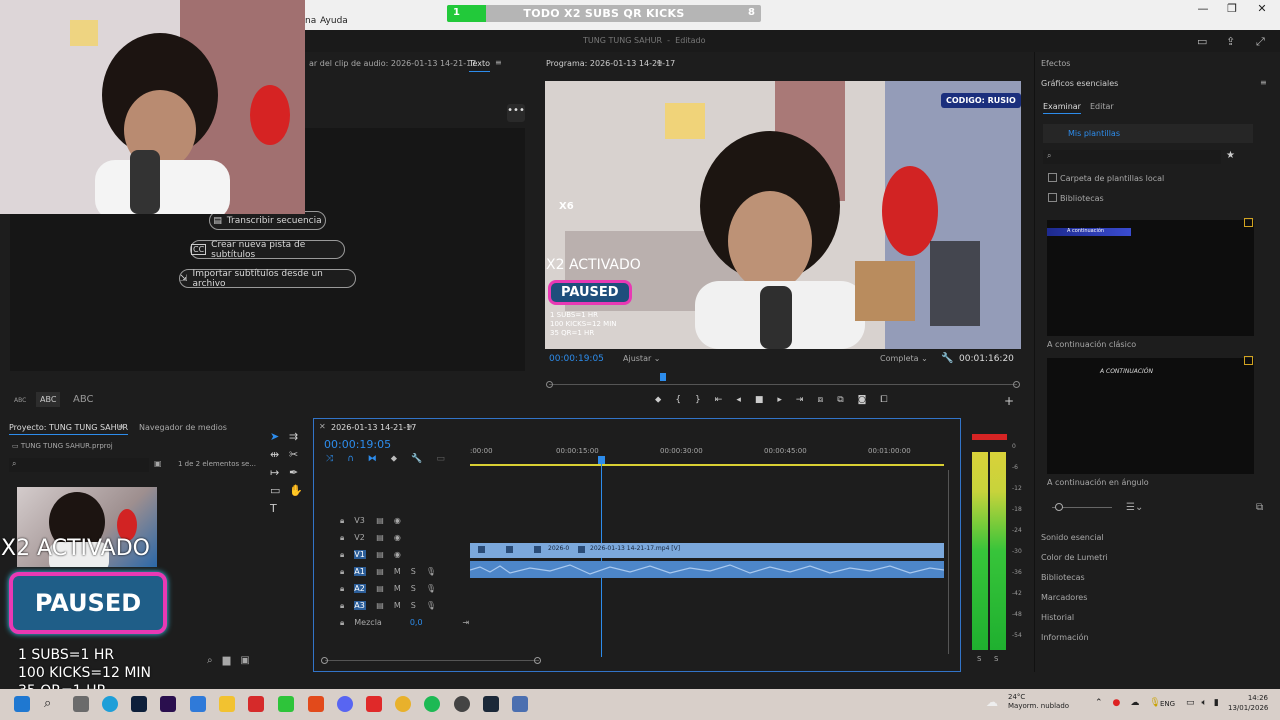 This screenshot has width=1280, height=720. I want to click on tray-cloud-icon: ☁, so click(1134, 703).